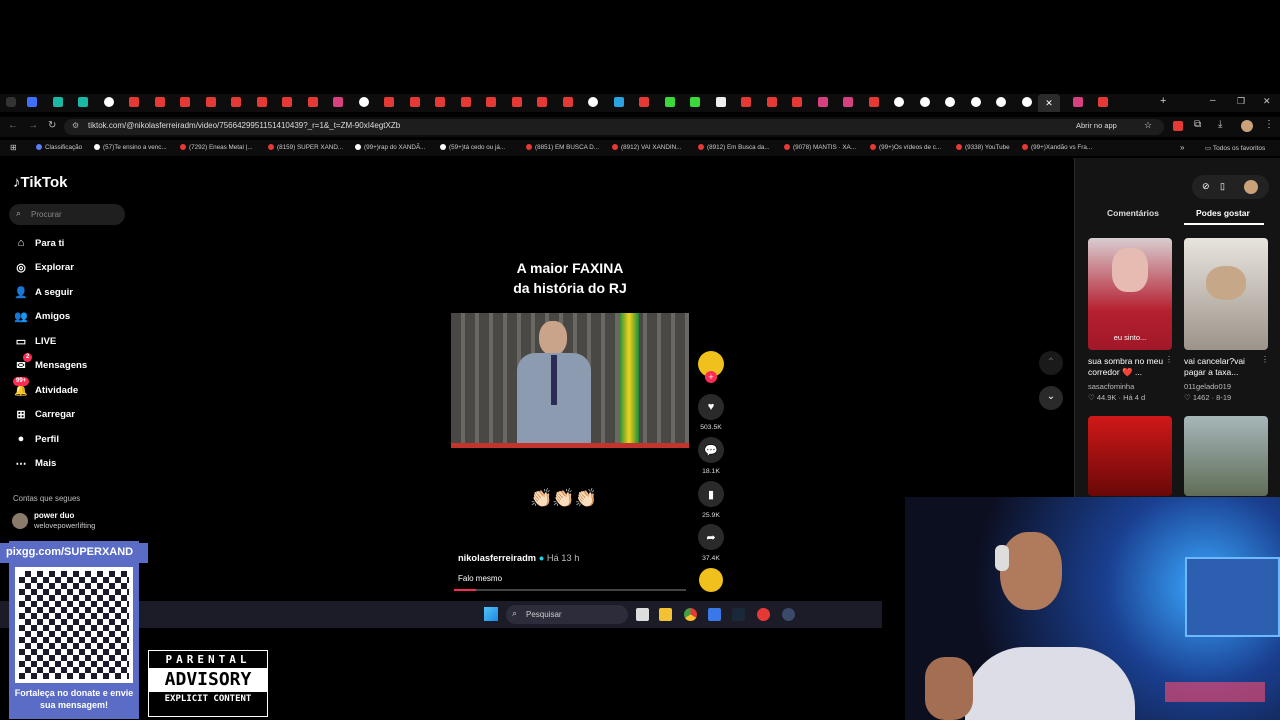  What do you see at coordinates (570, 590) in the screenshot?
I see `seek-bar` at bounding box center [570, 590].